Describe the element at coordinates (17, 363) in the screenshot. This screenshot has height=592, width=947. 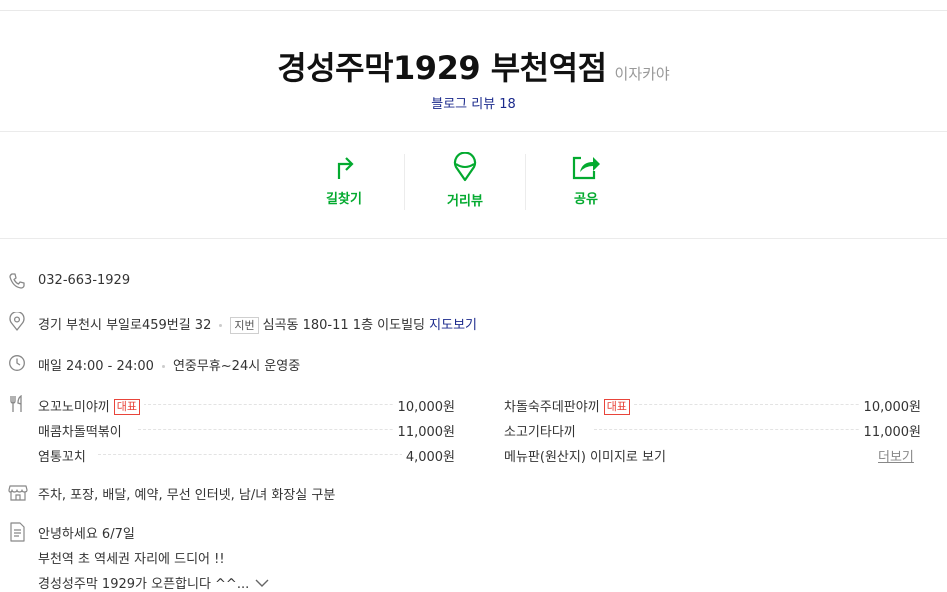
I see `clock-icon` at that location.